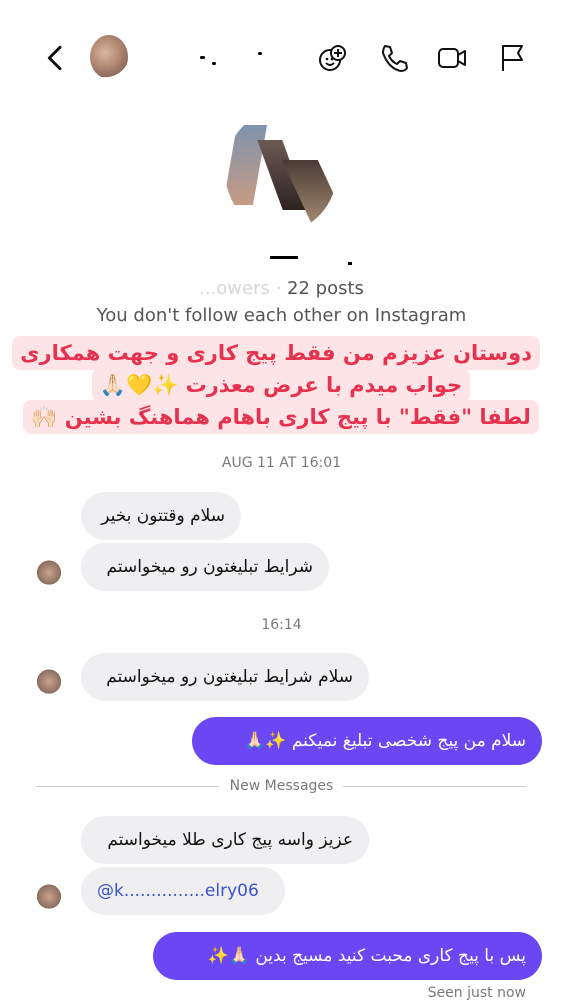  Describe the element at coordinates (161, 516) in the screenshot. I see `message-bubble-incoming: سلام وقتتون بخیر` at that location.